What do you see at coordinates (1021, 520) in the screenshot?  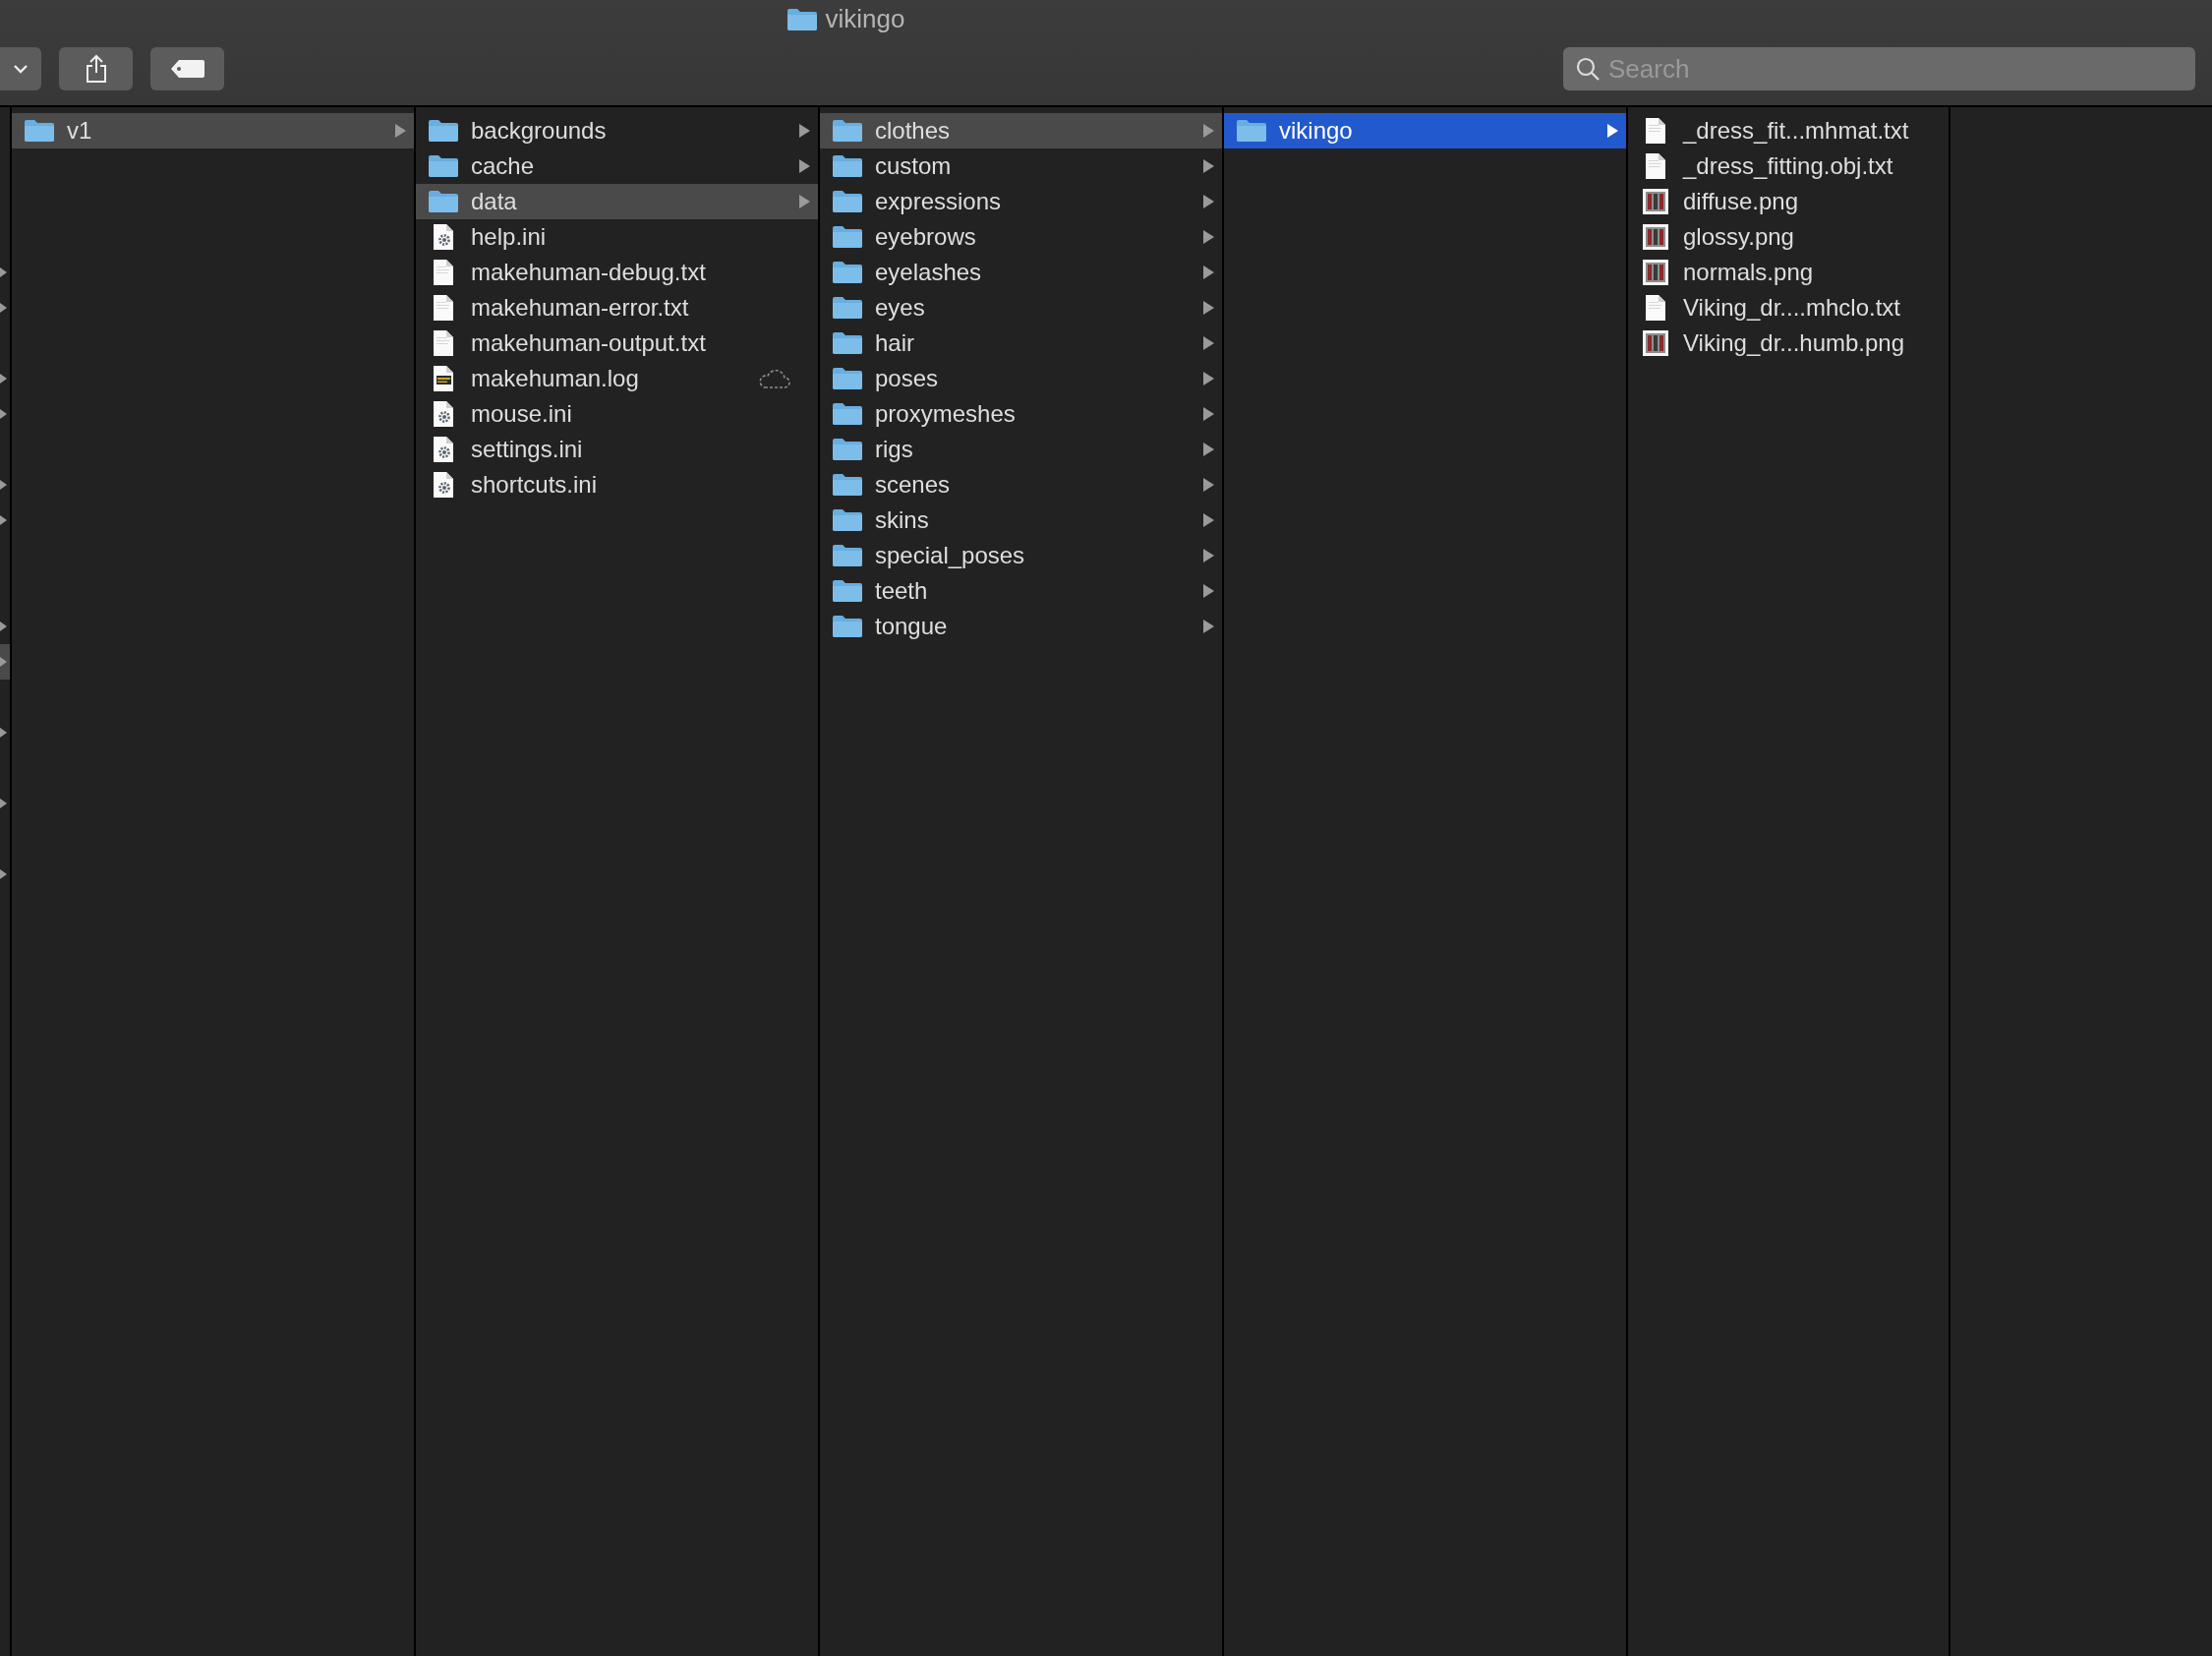 I see `folder-item: skins` at bounding box center [1021, 520].